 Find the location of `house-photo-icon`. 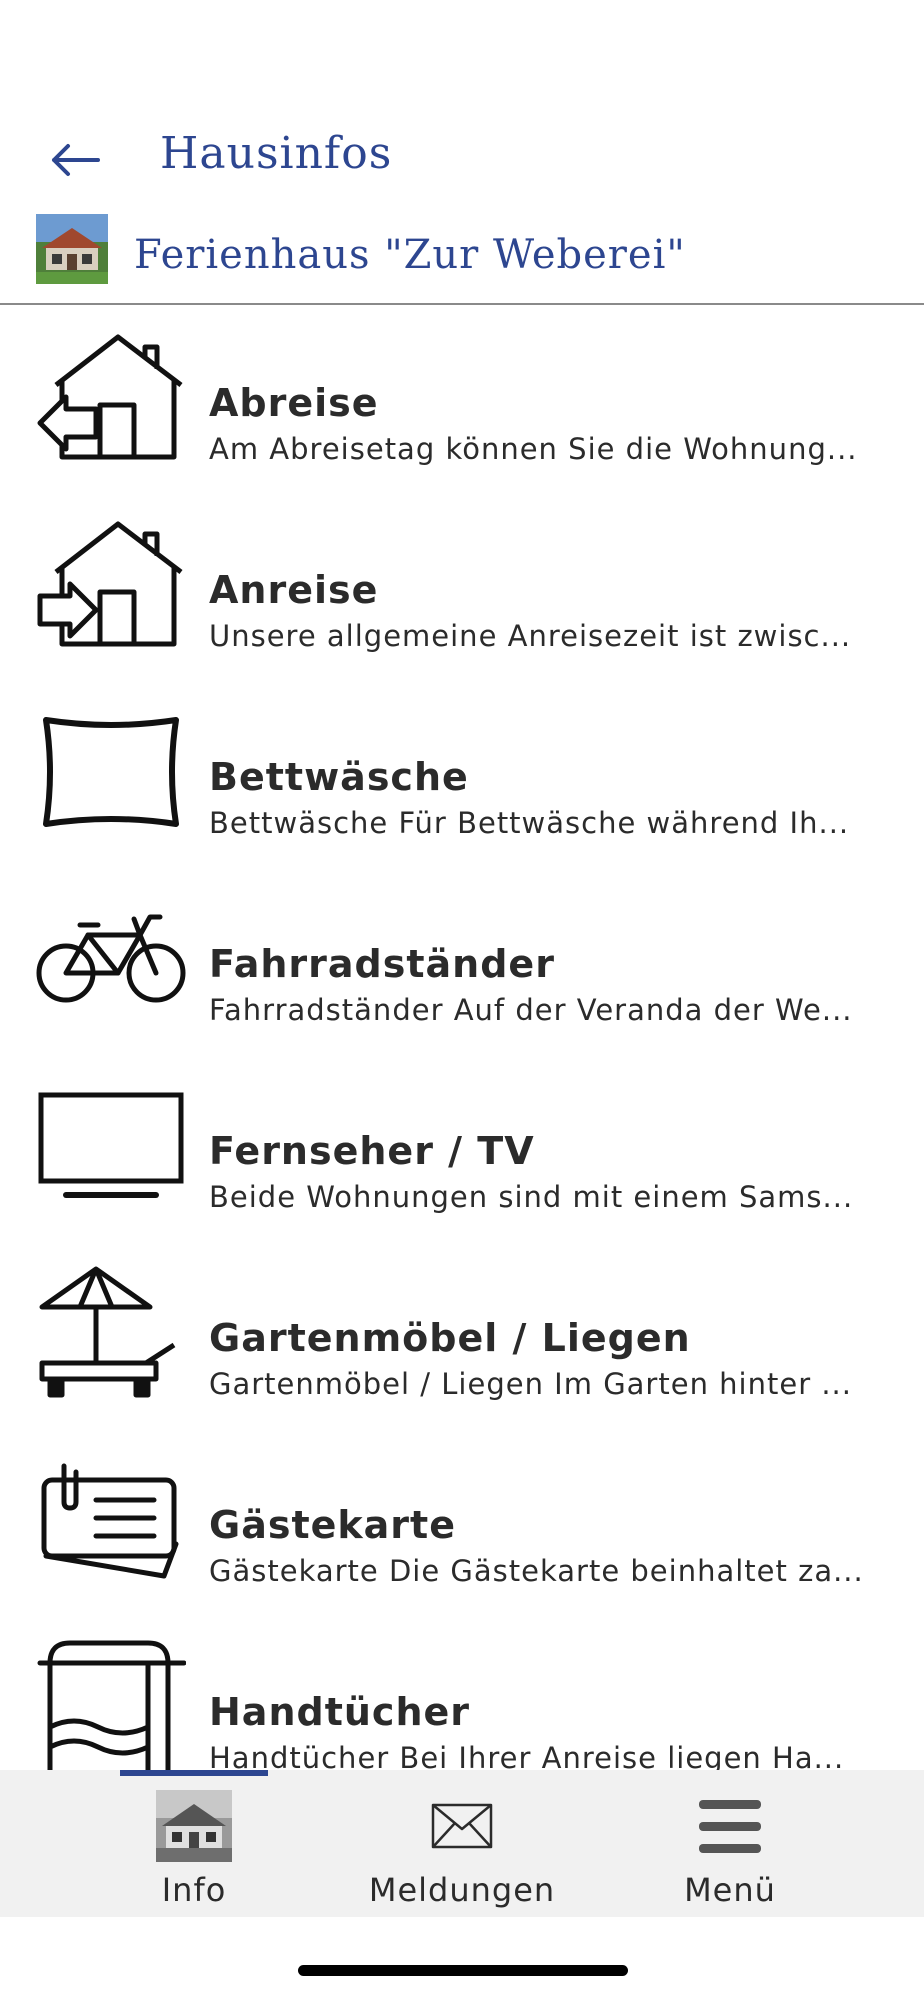

house-photo-icon is located at coordinates (194, 1826).